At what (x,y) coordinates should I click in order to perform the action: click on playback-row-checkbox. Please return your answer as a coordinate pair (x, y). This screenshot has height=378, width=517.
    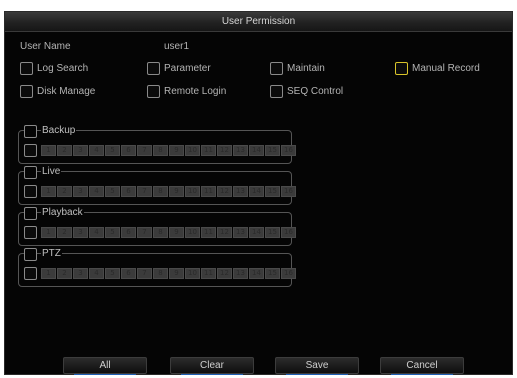
    Looking at the image, I should click on (30, 232).